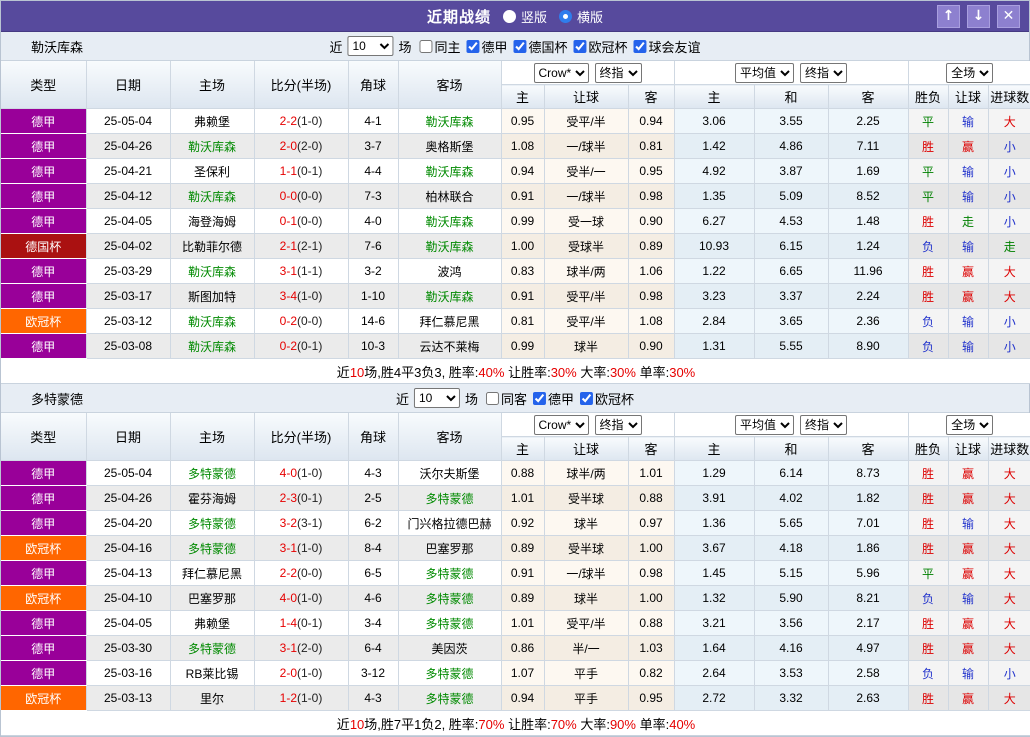 This screenshot has height=737, width=1030. What do you see at coordinates (868, 498) in the screenshot?
I see `avg-away: 1.82` at bounding box center [868, 498].